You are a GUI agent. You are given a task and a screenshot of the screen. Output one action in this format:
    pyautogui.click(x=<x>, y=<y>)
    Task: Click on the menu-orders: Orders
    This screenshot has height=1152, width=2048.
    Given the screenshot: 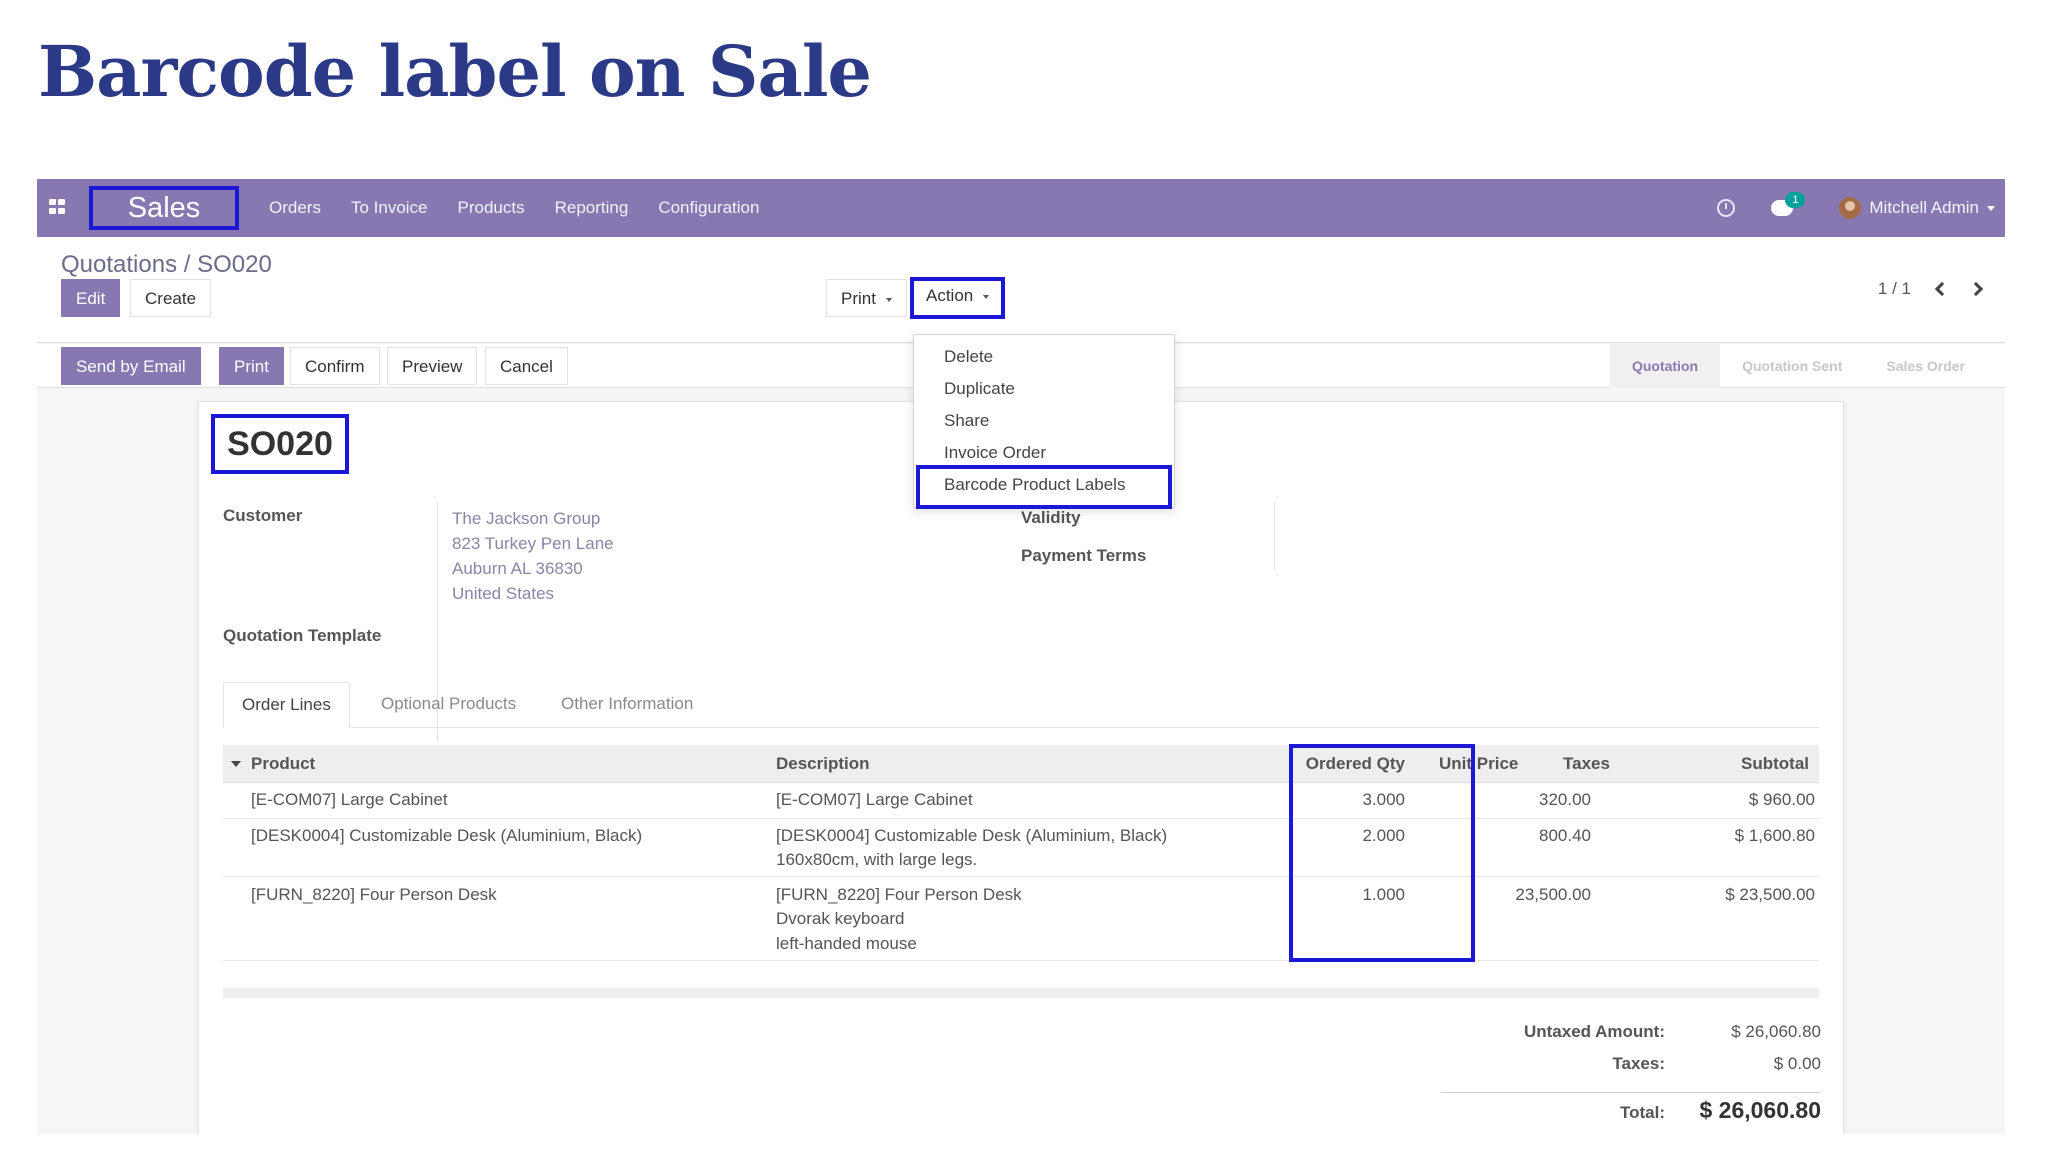 What is the action you would take?
    pyautogui.click(x=295, y=208)
    